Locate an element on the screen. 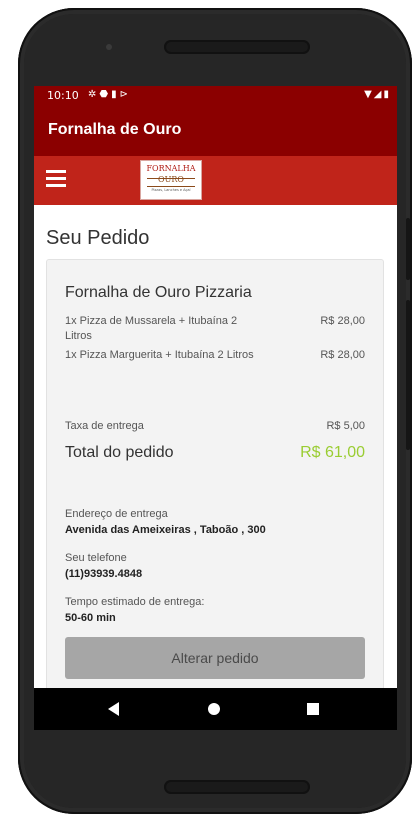 The width and height of the screenshot is (420, 820). wifi-icon: ▼ is located at coordinates (369, 94).